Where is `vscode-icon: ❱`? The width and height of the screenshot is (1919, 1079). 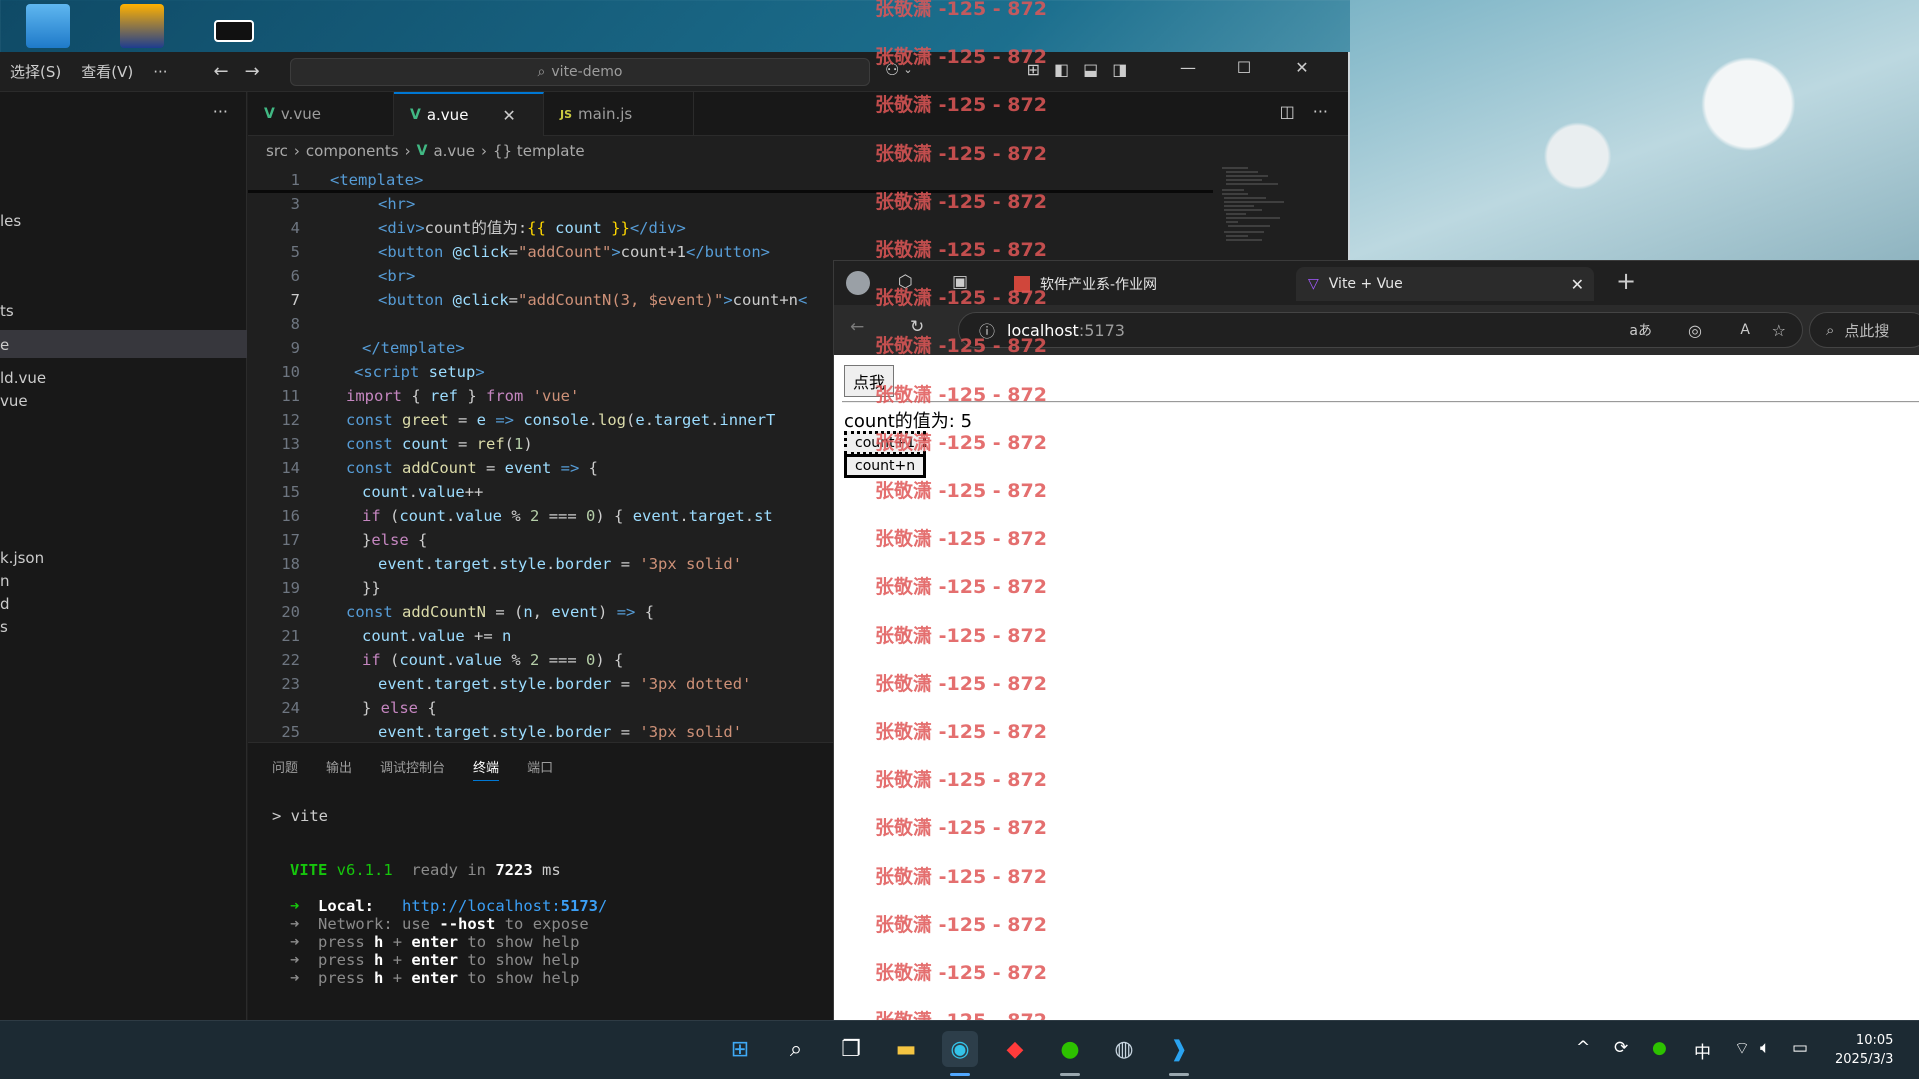
vscode-icon: ❱ is located at coordinates (1179, 1049).